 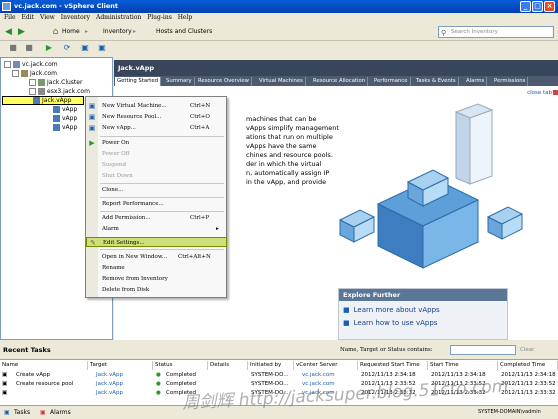 I want to click on menu-inventory: Inventory, so click(x=75, y=17).